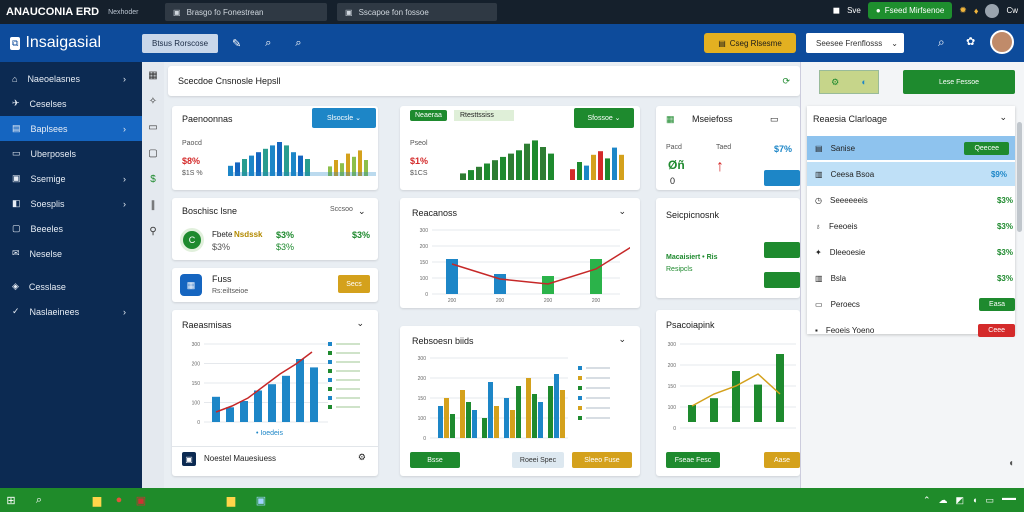  Describe the element at coordinates (976, 11) in the screenshot. I see `bell-icon: ♦` at that location.